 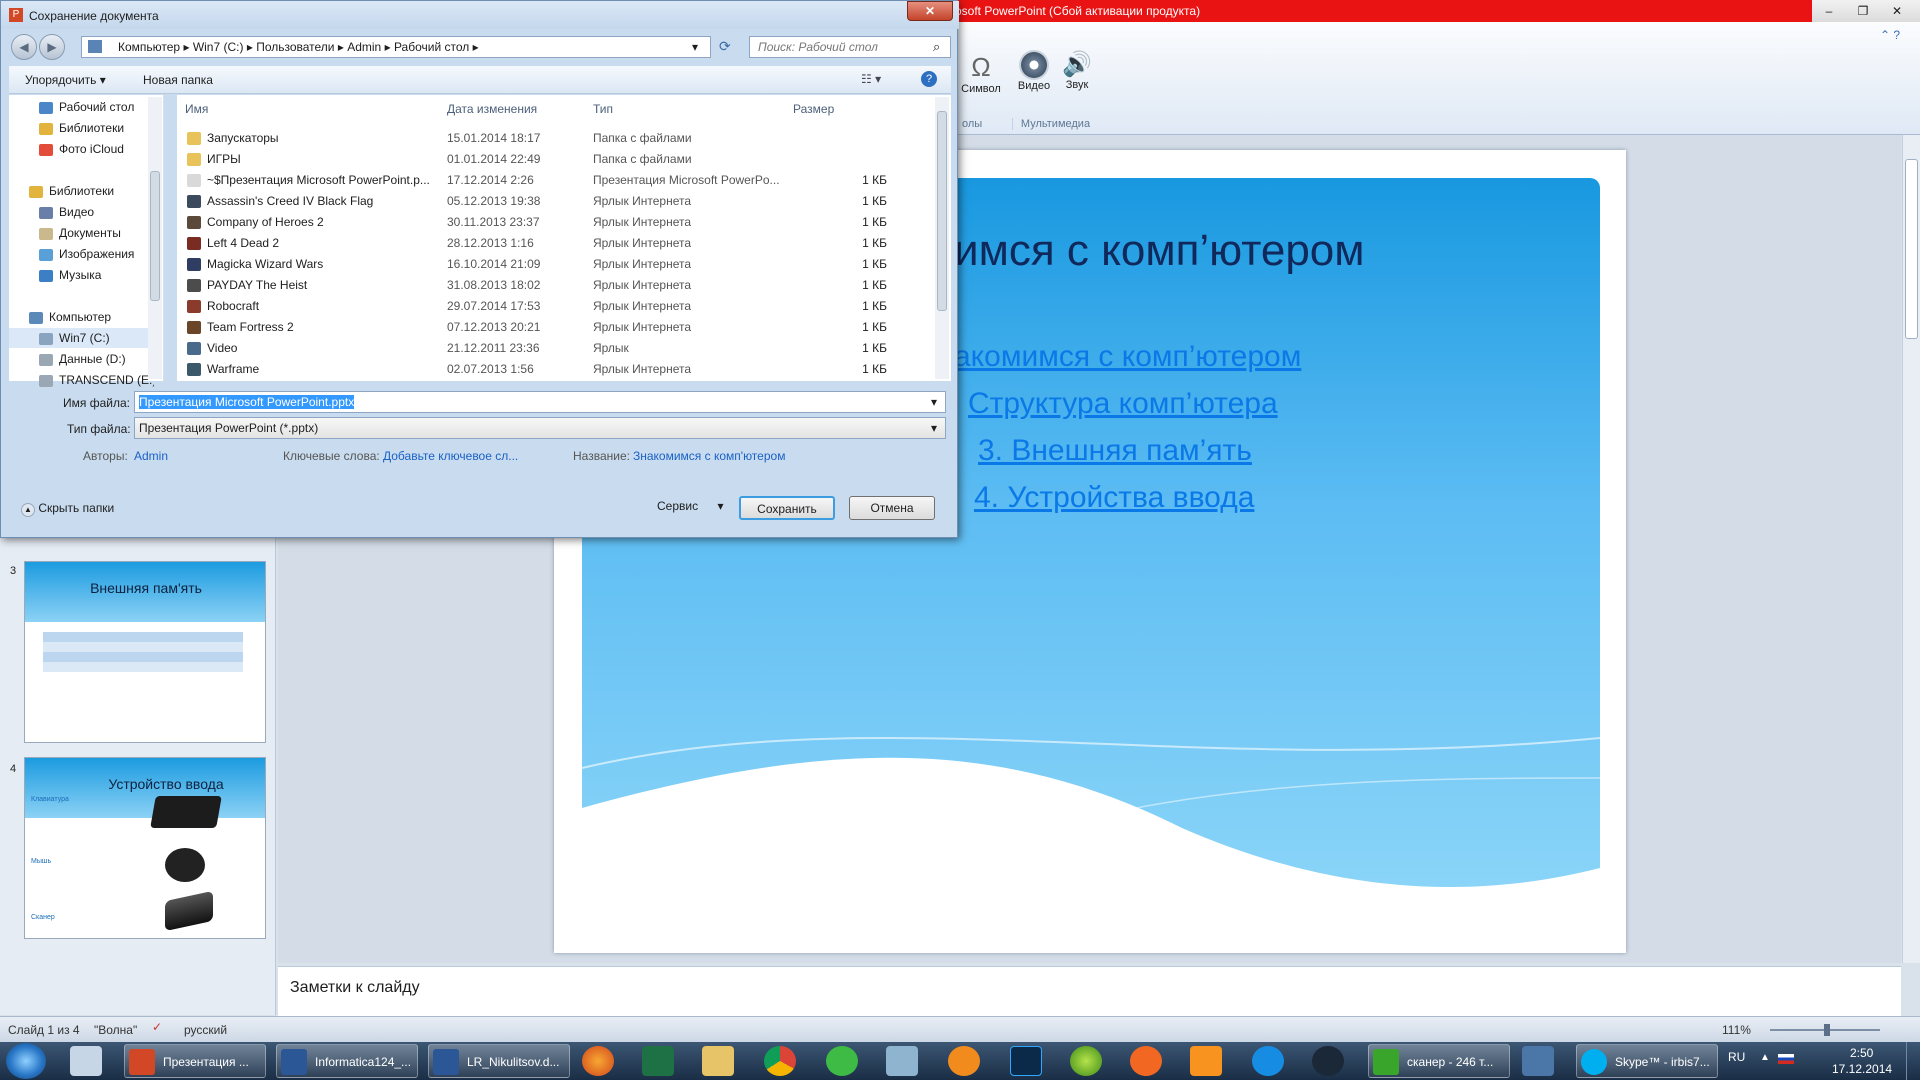 What do you see at coordinates (81, 275) in the screenshot?
I see `nav-item: Музыка` at bounding box center [81, 275].